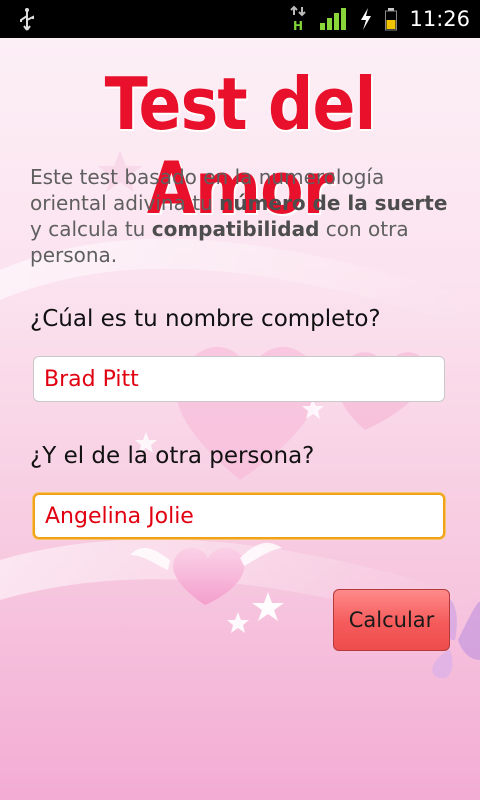  I want to click on question-your-name: ¿Cúal es tu nombre completo?, so click(205, 319).